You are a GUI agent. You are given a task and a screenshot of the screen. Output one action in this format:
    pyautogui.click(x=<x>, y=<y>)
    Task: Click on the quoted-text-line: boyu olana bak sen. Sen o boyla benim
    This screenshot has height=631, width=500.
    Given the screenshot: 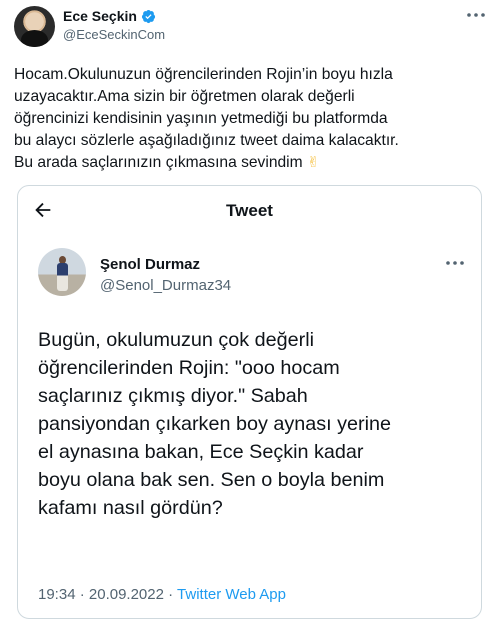 What is the action you would take?
    pyautogui.click(x=211, y=480)
    